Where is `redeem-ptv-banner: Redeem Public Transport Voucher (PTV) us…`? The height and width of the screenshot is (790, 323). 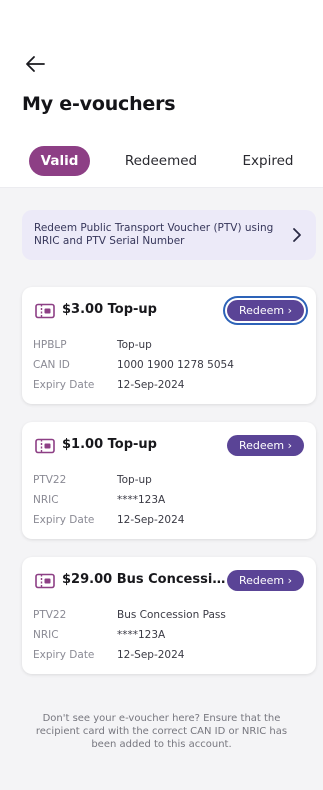 redeem-ptv-banner: Redeem Public Transport Voucher (PTV) us… is located at coordinates (169, 235).